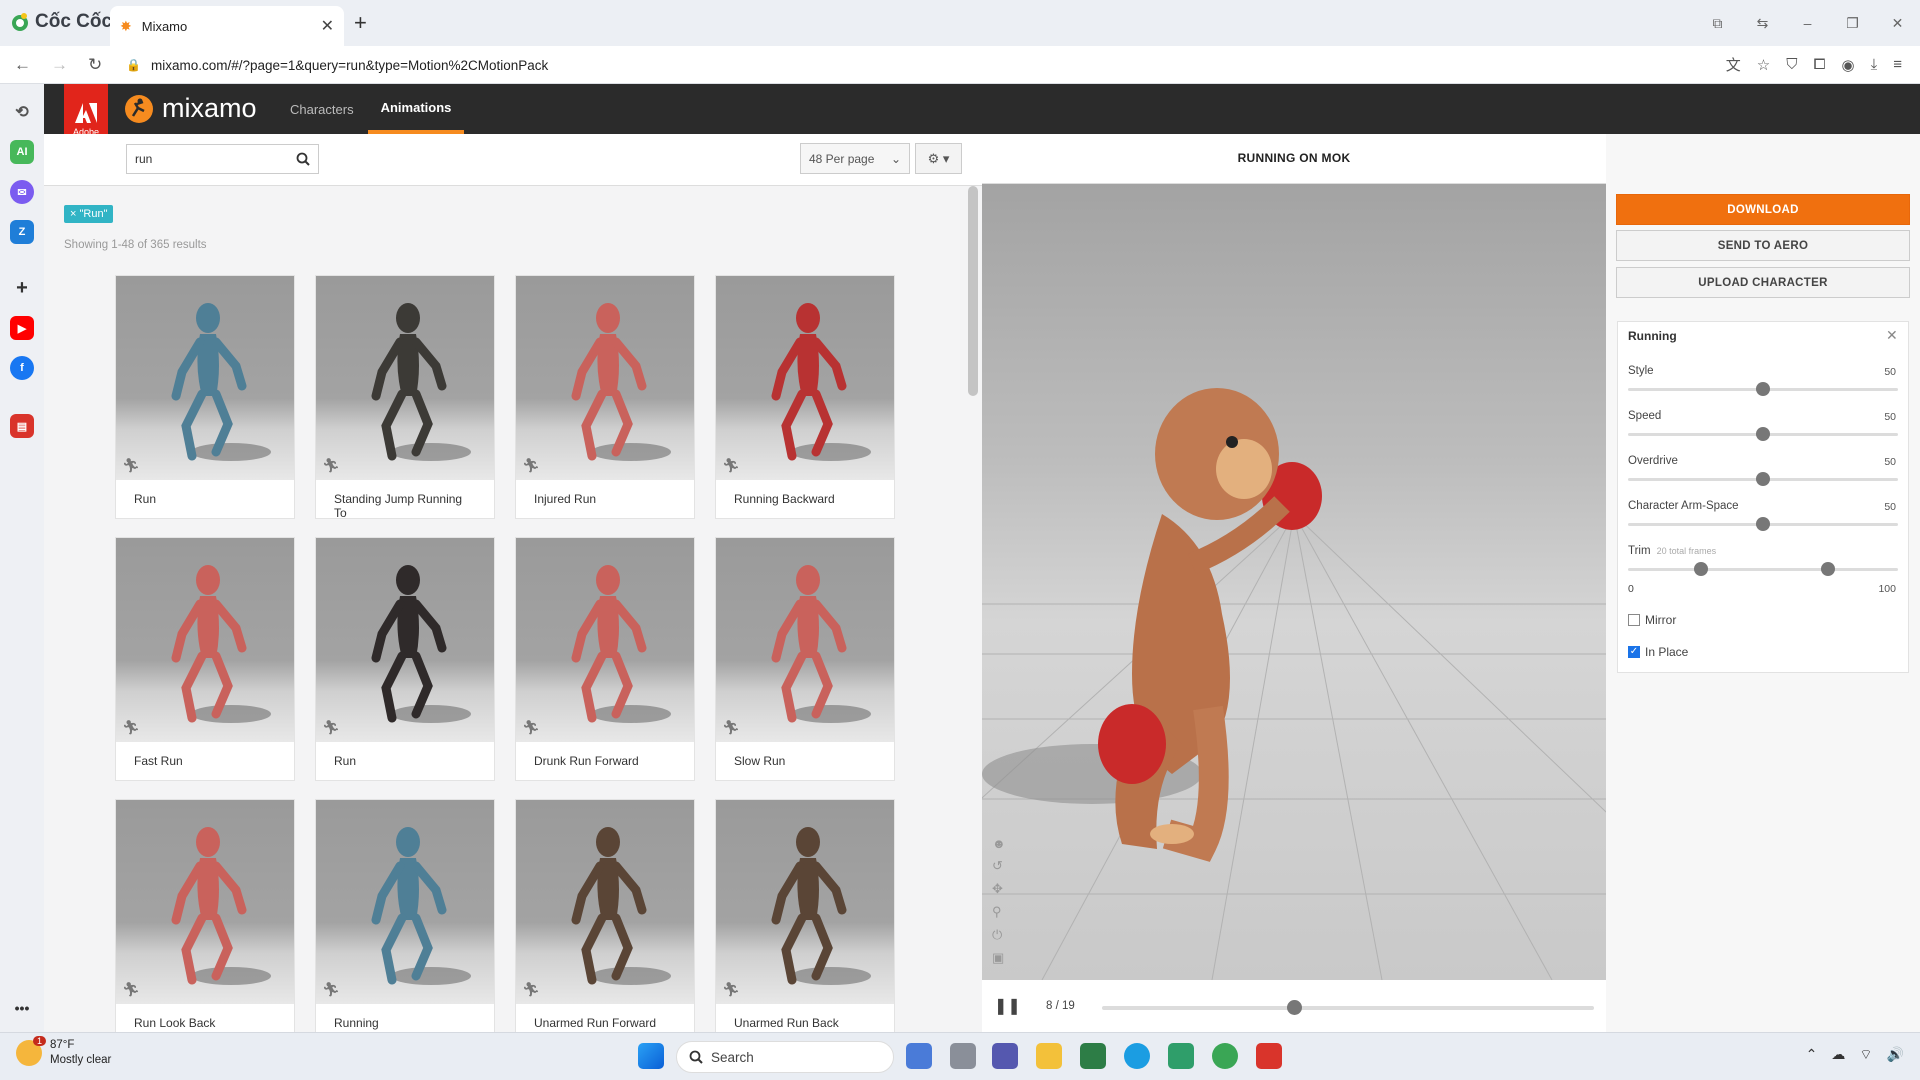 The width and height of the screenshot is (1920, 1080). What do you see at coordinates (86, 113) in the screenshot?
I see `adobe-icon` at bounding box center [86, 113].